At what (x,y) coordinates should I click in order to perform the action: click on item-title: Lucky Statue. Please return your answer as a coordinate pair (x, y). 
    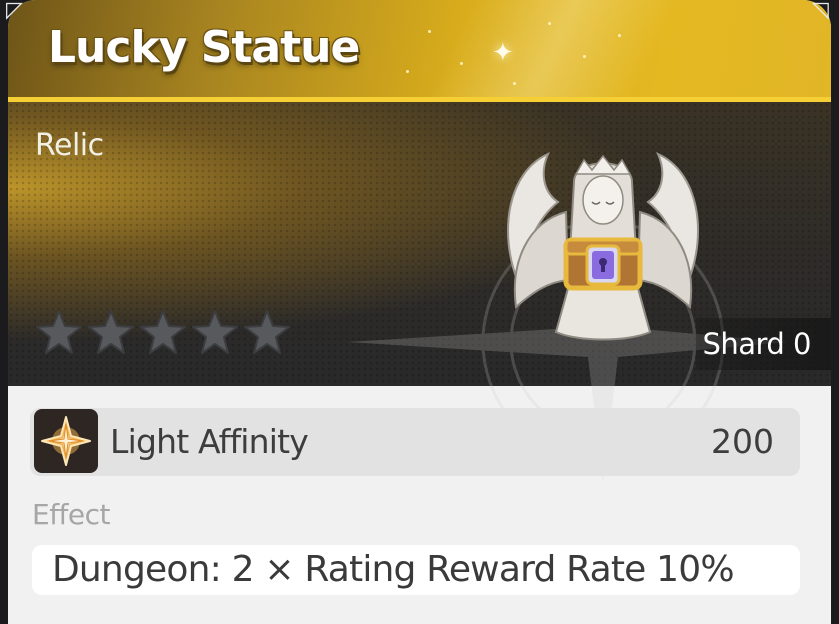
    Looking at the image, I should click on (204, 47).